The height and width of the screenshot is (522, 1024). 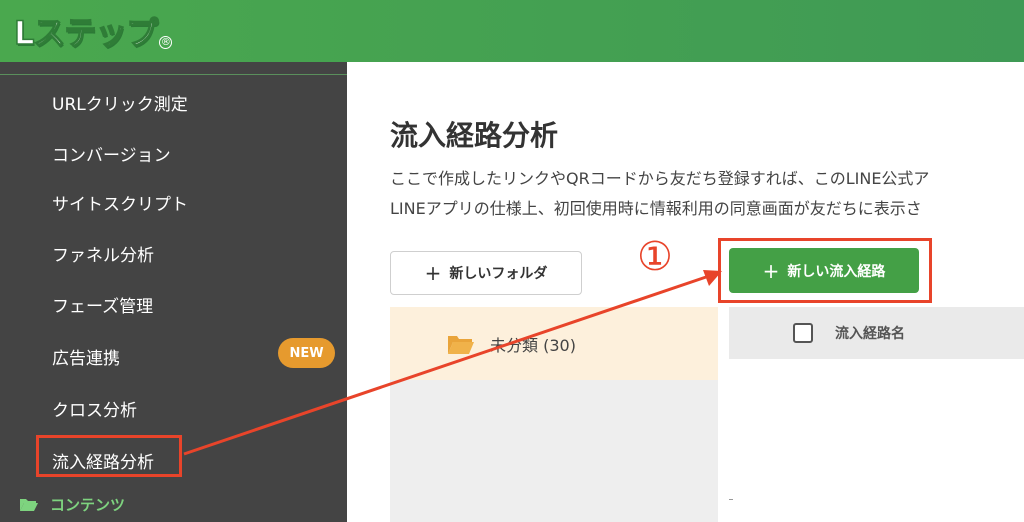 What do you see at coordinates (533, 345) in the screenshot?
I see `folder-label: 未分類 (30)` at bounding box center [533, 345].